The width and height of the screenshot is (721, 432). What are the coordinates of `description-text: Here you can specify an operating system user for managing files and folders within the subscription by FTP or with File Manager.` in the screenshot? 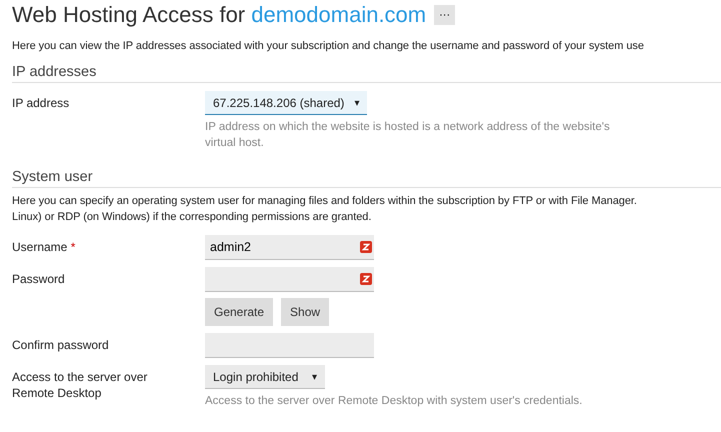 It's located at (325, 201).